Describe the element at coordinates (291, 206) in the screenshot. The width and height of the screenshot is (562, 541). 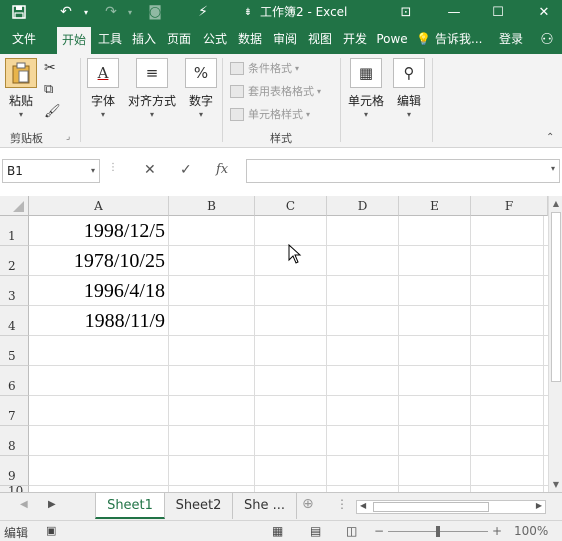
I see `column-header-c: C` at that location.